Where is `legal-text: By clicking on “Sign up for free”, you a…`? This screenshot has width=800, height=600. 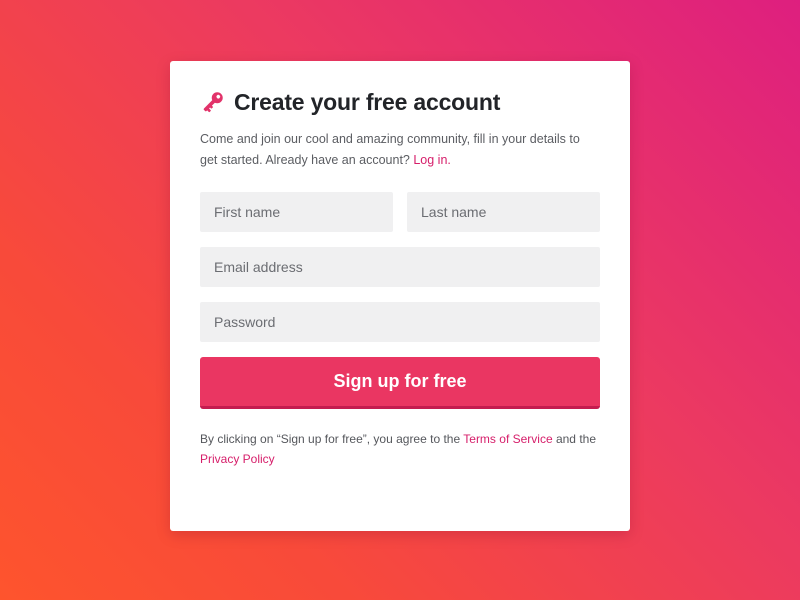 legal-text: By clicking on “Sign up for free”, you a… is located at coordinates (400, 449).